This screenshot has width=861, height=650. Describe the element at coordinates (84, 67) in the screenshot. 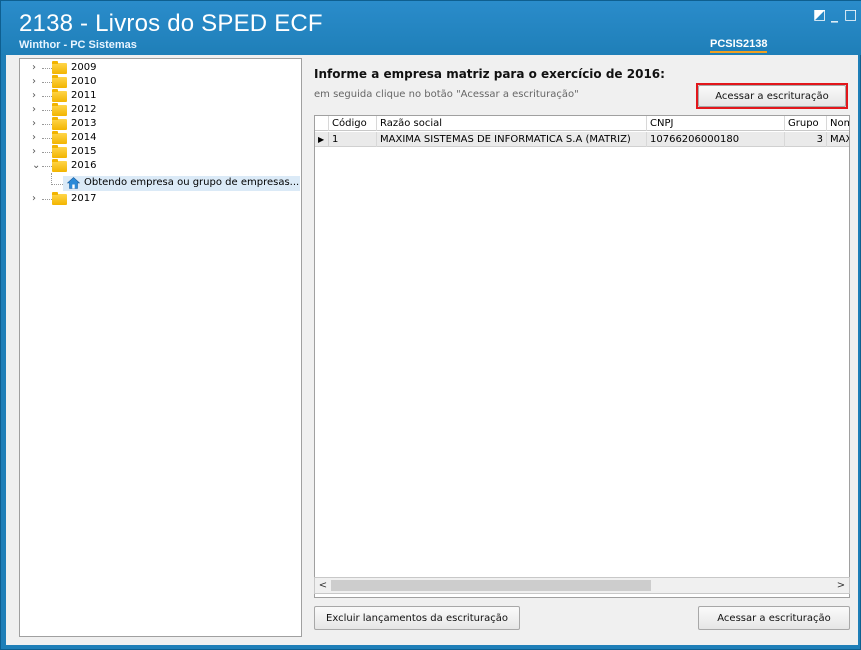

I see `tree-item-label: 2009` at that location.